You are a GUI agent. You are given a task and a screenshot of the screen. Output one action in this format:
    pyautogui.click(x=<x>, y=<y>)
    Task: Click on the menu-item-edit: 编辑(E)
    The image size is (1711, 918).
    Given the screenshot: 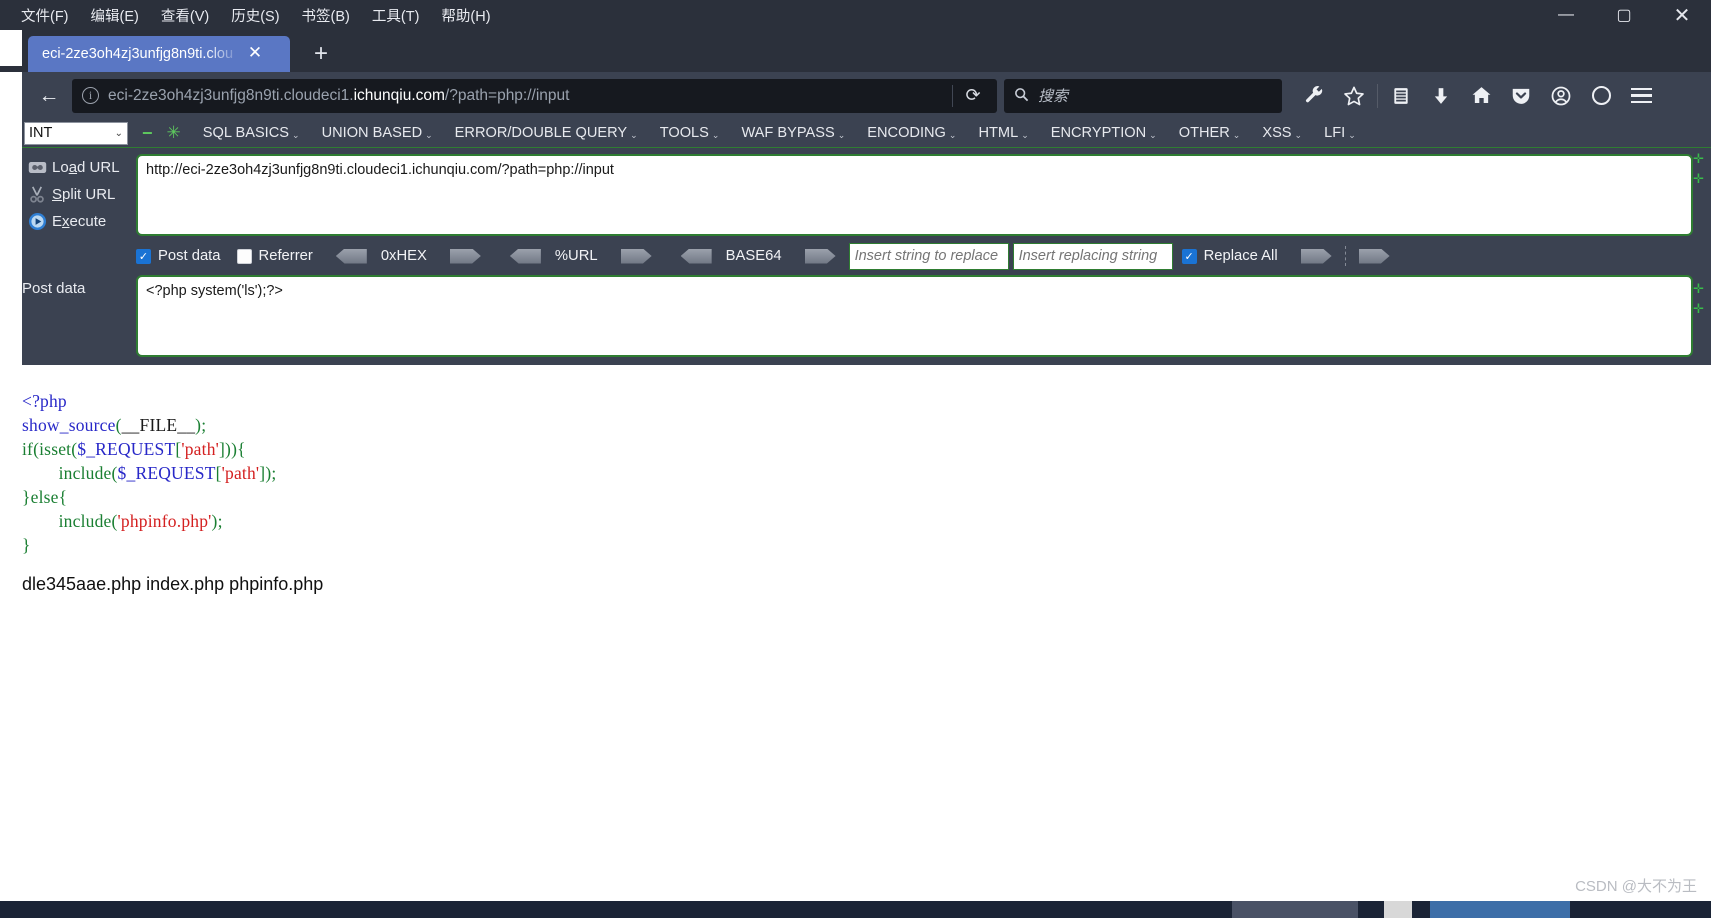 What is the action you would take?
    pyautogui.click(x=115, y=15)
    